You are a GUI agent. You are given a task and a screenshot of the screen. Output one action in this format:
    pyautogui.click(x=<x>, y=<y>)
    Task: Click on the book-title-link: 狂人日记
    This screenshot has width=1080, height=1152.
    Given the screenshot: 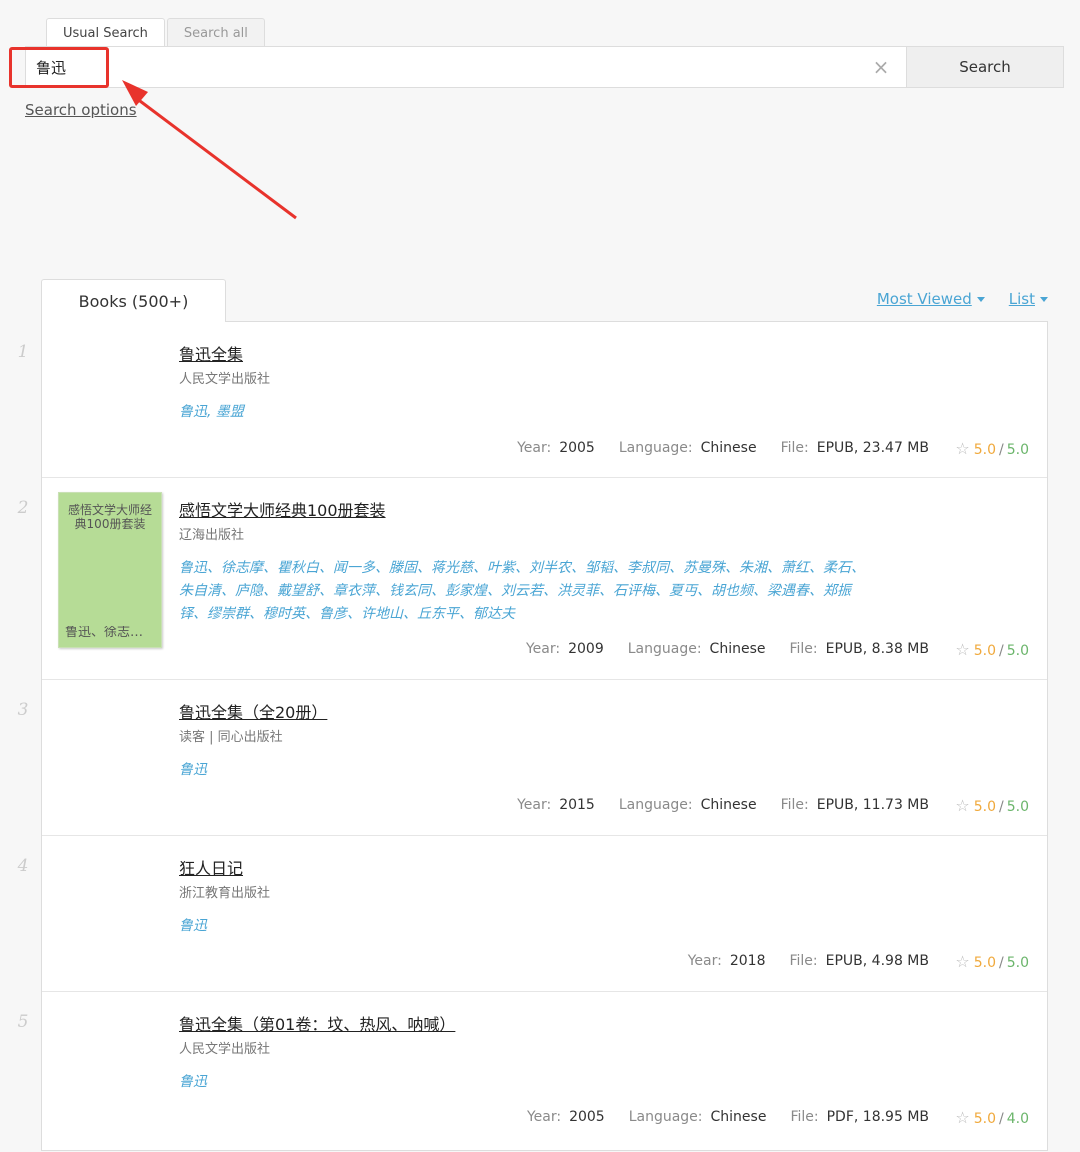 What is the action you would take?
    pyautogui.click(x=211, y=867)
    